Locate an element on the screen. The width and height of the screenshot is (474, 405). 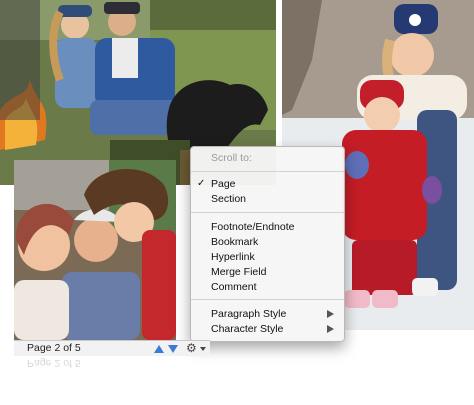
menu-item-hyperlink: Hyperlink is located at coordinates (267, 257).